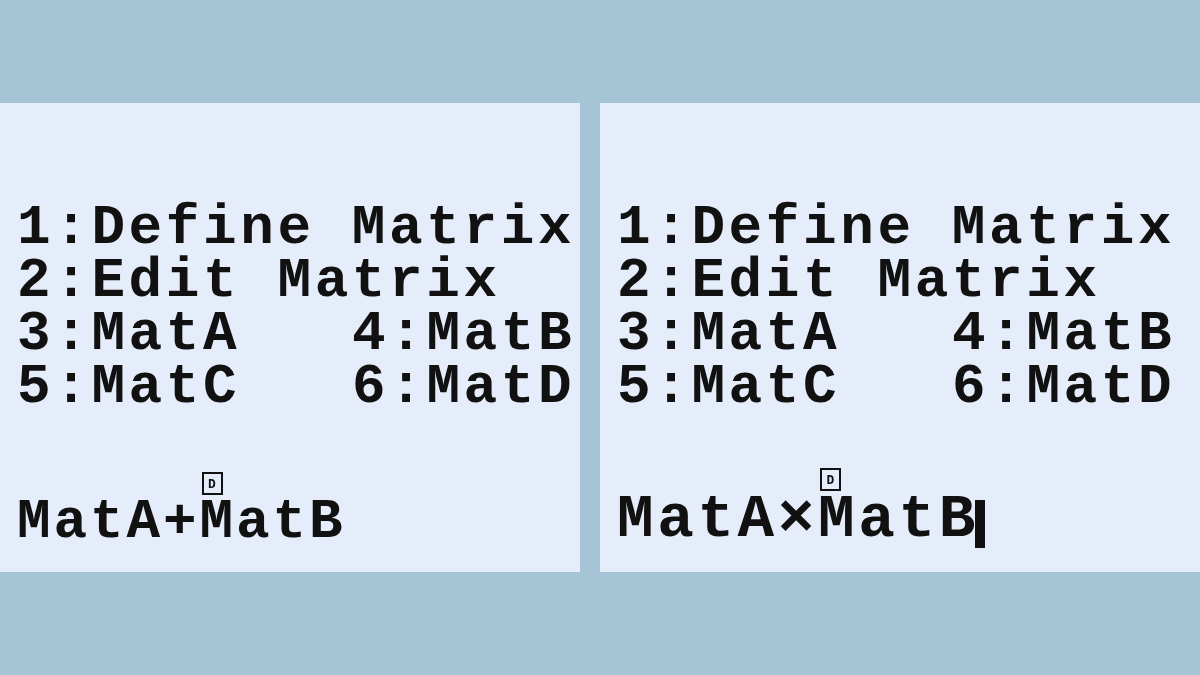 Image resolution: width=1200 pixels, height=675 pixels. I want to click on expression-text: MatA+, so click(108, 522).